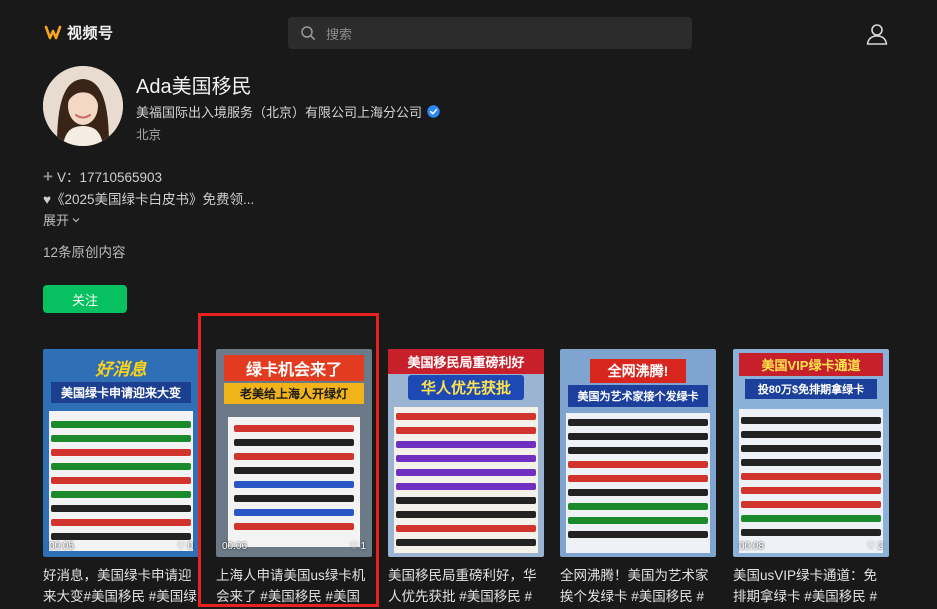 This screenshot has width=937, height=609. I want to click on video-title-banner: 绿卡机会来了, so click(294, 368).